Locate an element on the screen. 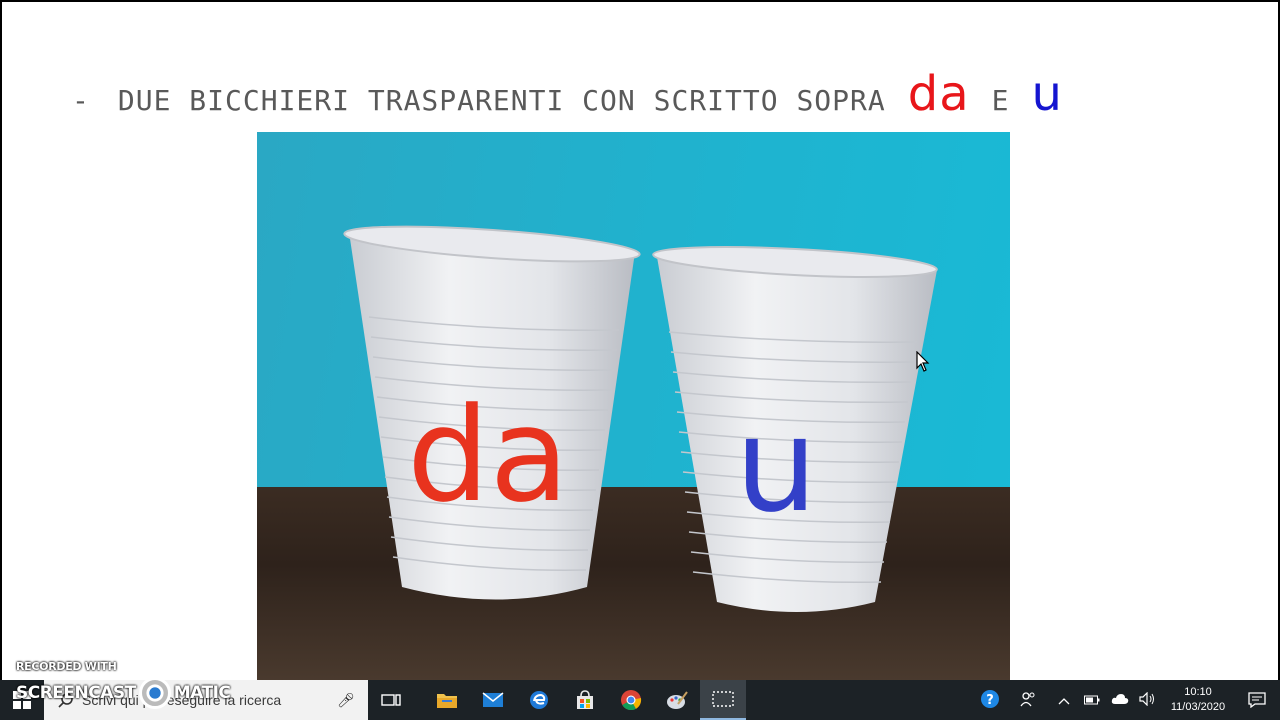  watermark-line1: RECORDED WITH is located at coordinates (66, 666).